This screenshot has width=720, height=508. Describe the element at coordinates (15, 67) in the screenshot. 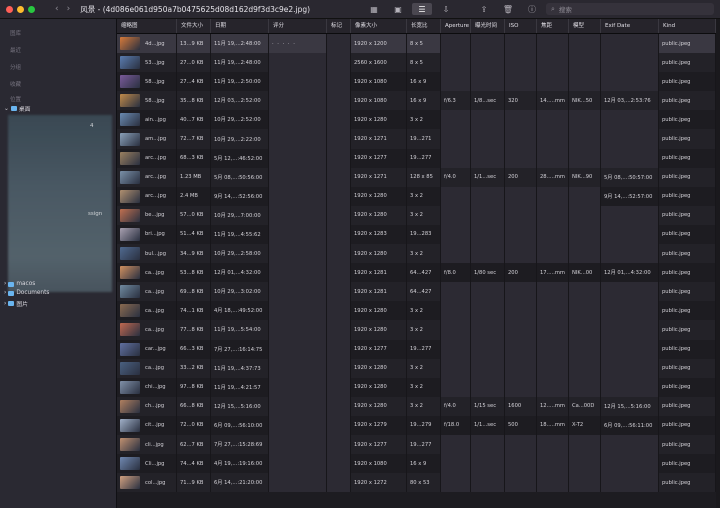

I see `sidebar-category: 分组` at that location.